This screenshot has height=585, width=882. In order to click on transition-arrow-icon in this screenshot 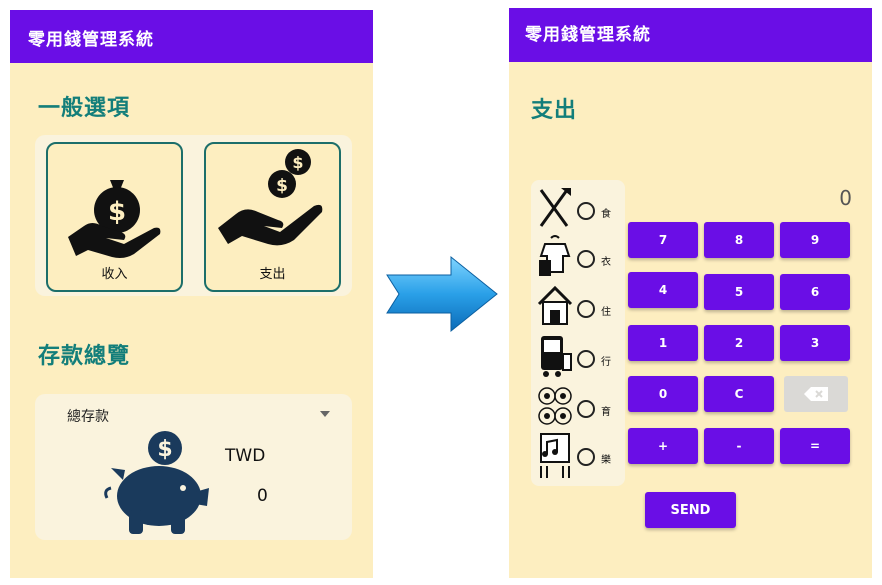, I will do `click(442, 294)`.